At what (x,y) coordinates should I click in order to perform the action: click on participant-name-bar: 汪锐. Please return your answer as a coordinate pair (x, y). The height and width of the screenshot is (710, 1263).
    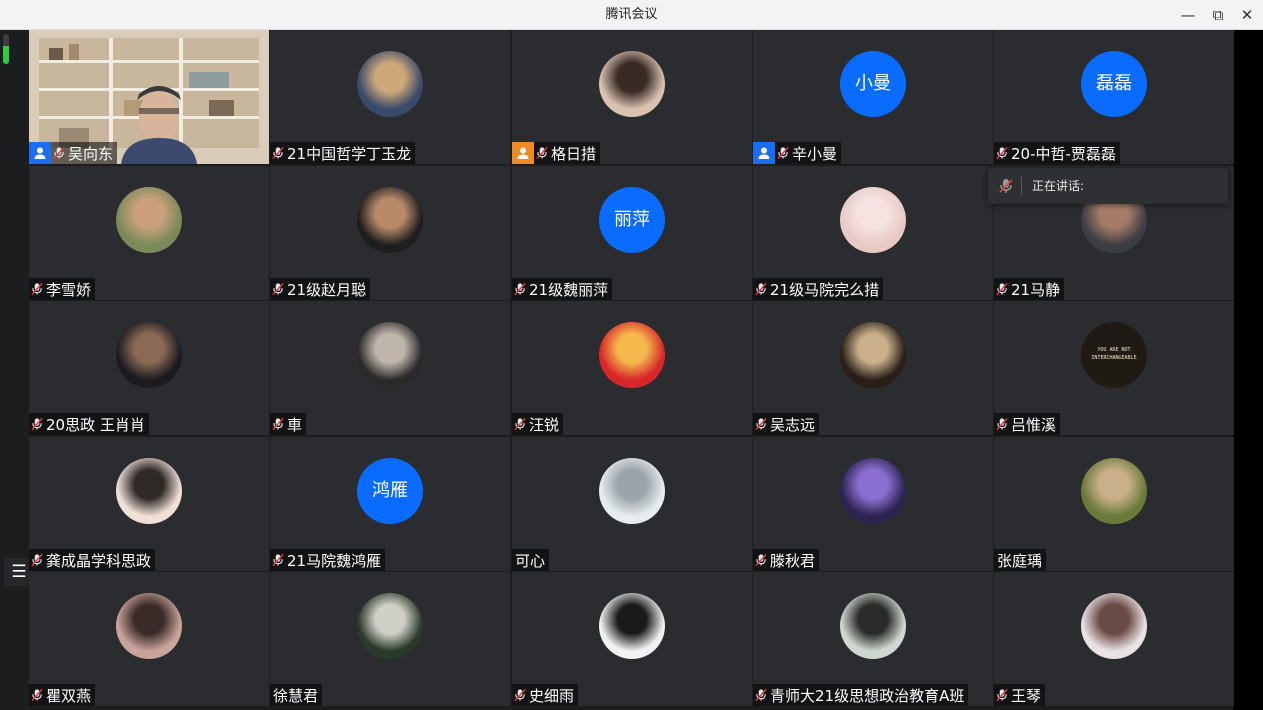
    Looking at the image, I should click on (538, 424).